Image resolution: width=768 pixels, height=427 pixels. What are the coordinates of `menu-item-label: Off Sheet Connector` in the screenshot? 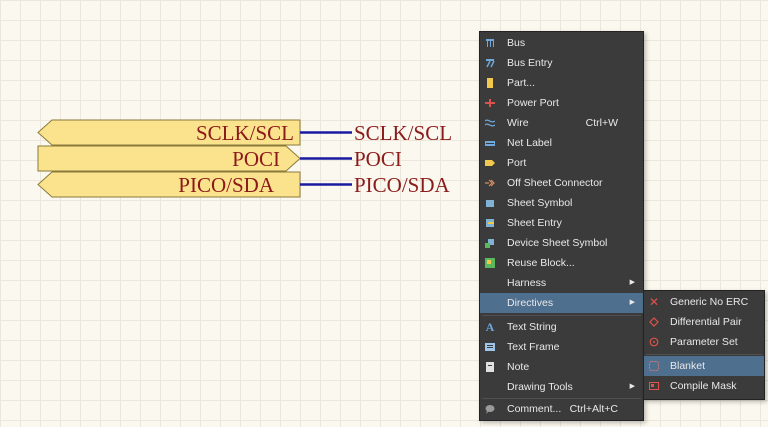 It's located at (555, 183).